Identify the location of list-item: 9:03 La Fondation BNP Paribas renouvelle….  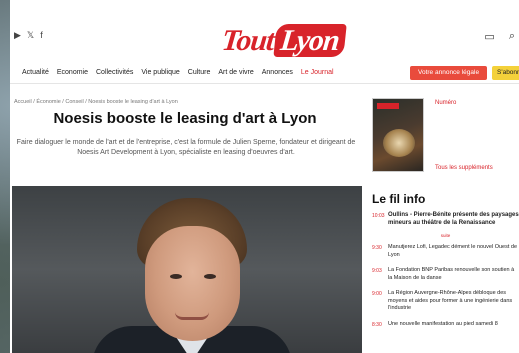
(445, 274).